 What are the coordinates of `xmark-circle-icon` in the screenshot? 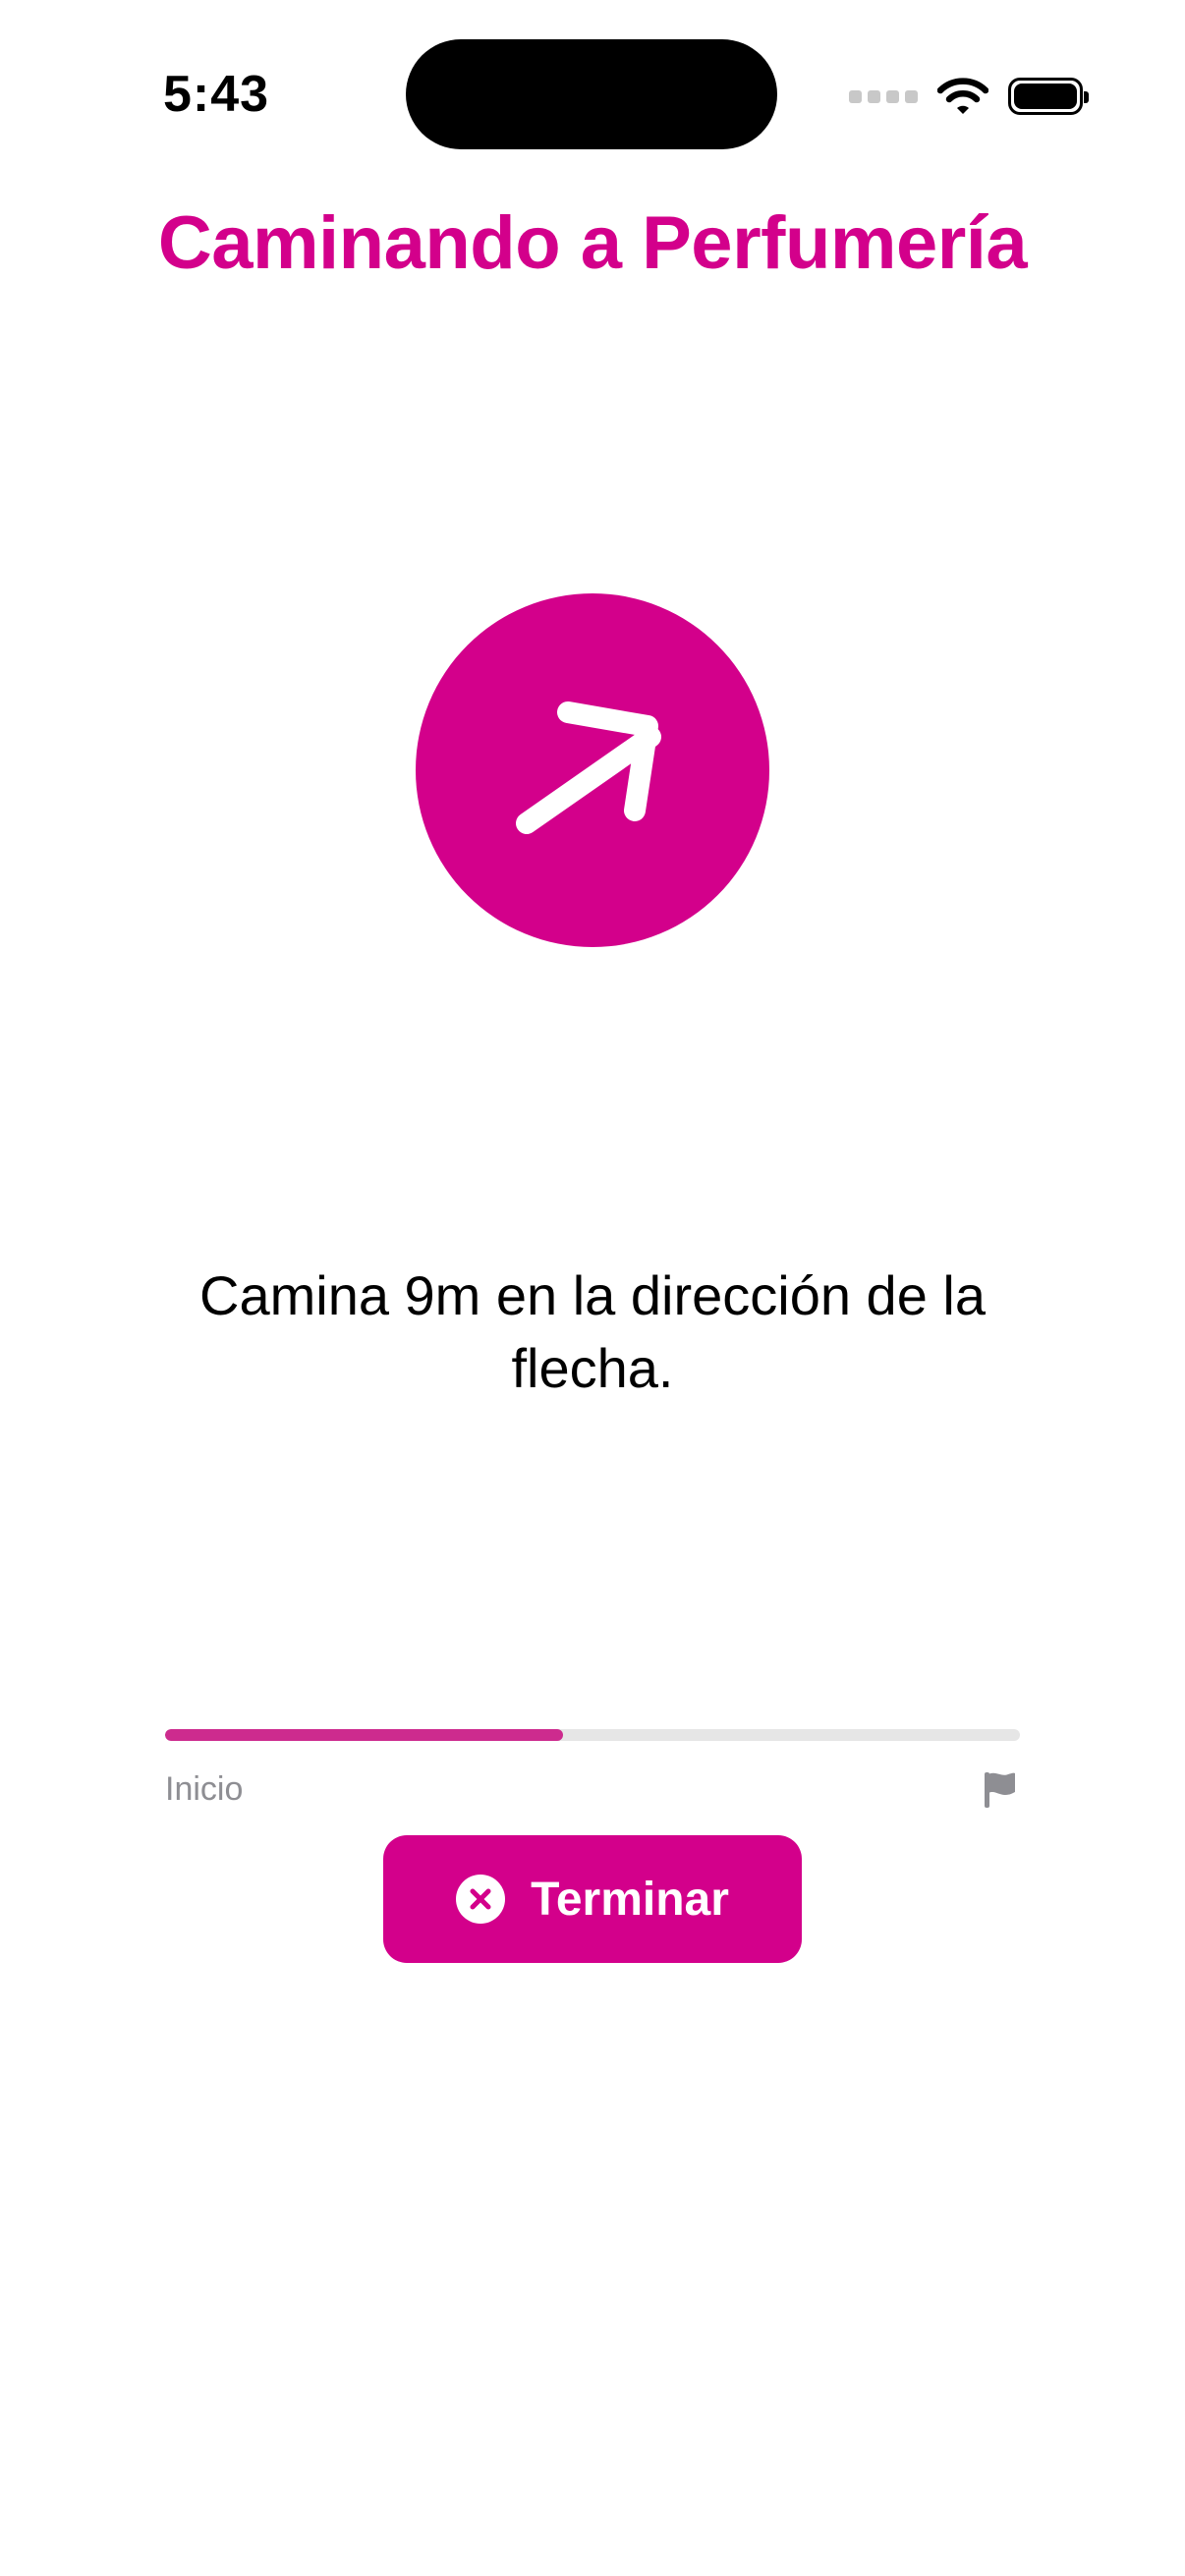 It's located at (481, 1899).